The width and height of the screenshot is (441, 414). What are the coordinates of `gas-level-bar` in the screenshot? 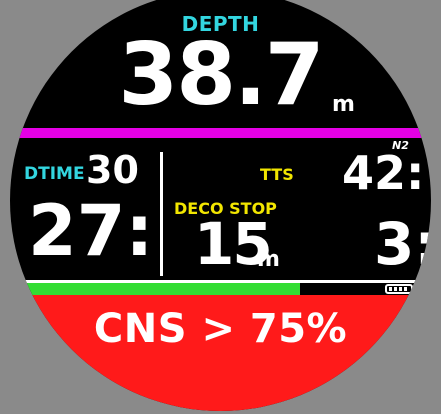 It's located at (155, 289).